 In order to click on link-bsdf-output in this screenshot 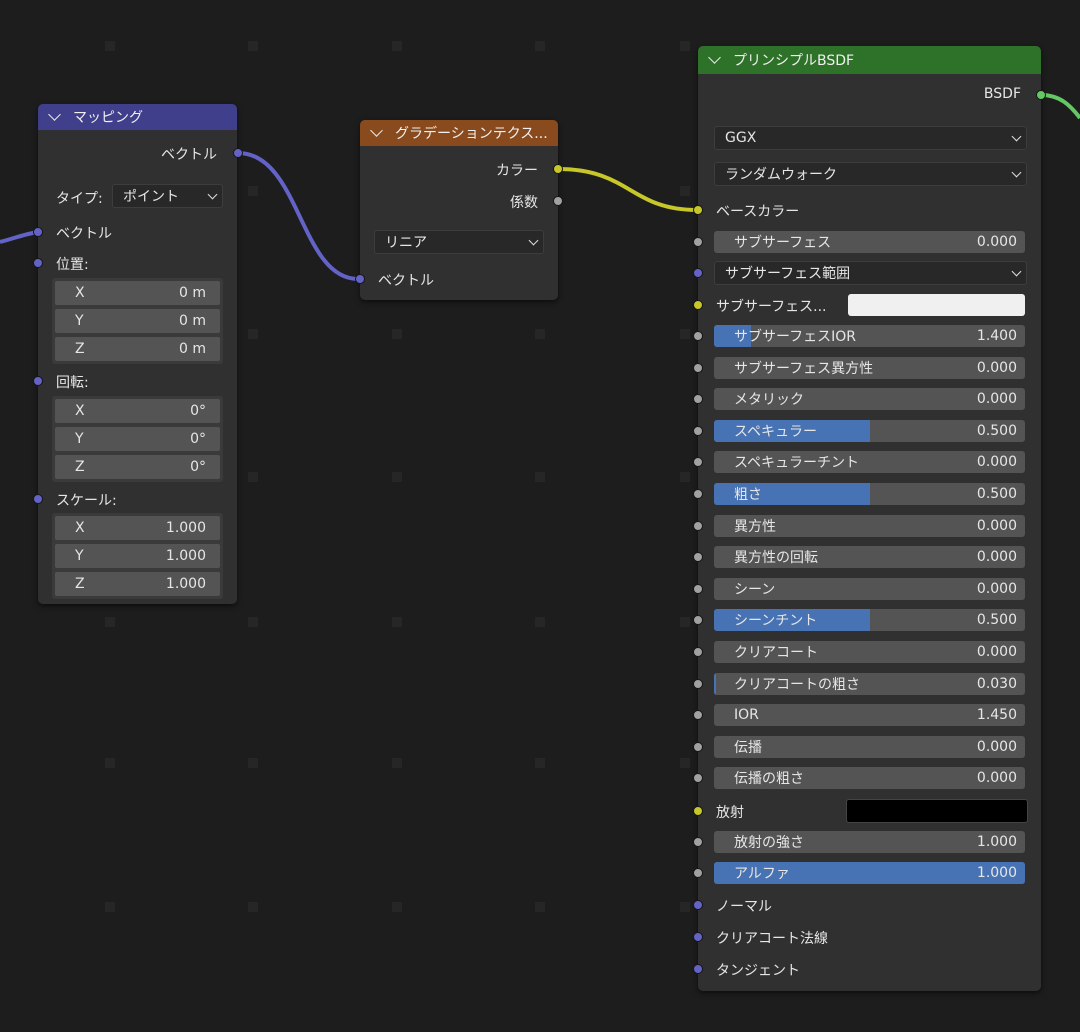, I will do `click(1060, 106)`.